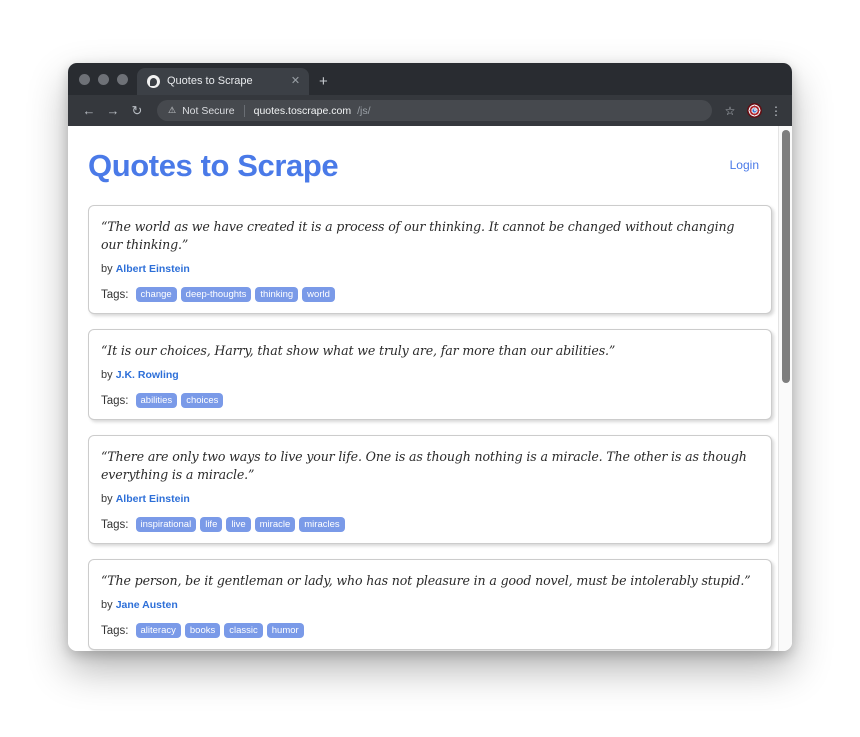 This screenshot has width=860, height=737. I want to click on omnibox-divider, so click(244, 110).